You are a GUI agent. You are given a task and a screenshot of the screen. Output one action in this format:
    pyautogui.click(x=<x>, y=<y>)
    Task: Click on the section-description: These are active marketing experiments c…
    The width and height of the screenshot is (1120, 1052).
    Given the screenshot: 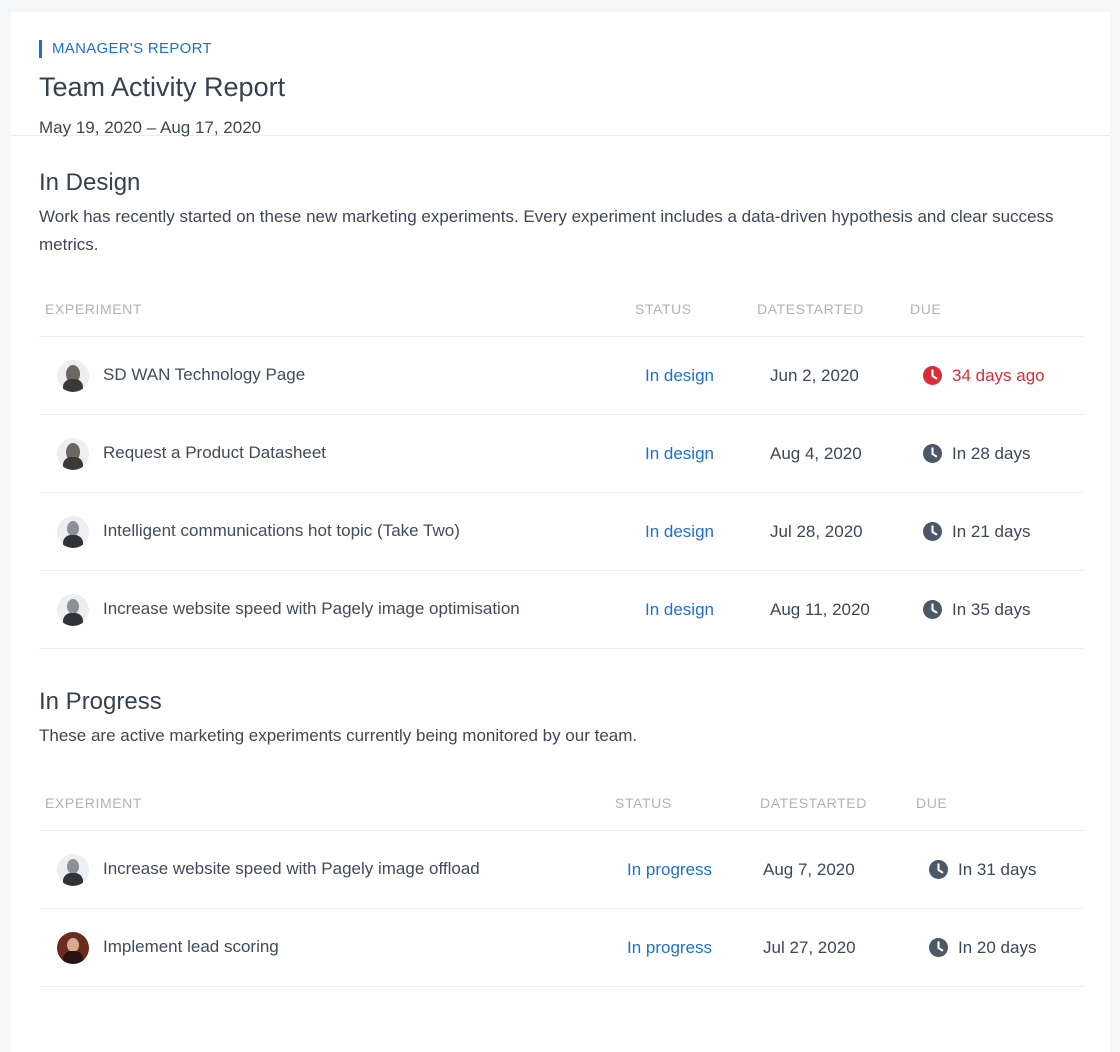 What is the action you would take?
    pyautogui.click(x=338, y=735)
    